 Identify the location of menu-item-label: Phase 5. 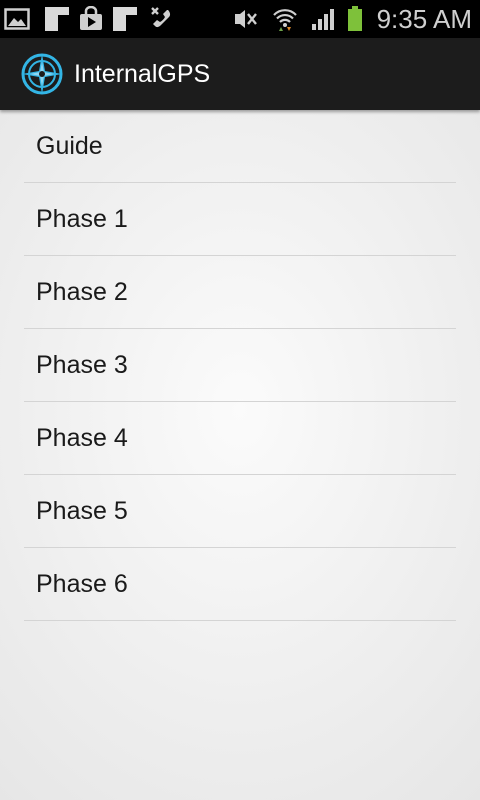
(82, 511).